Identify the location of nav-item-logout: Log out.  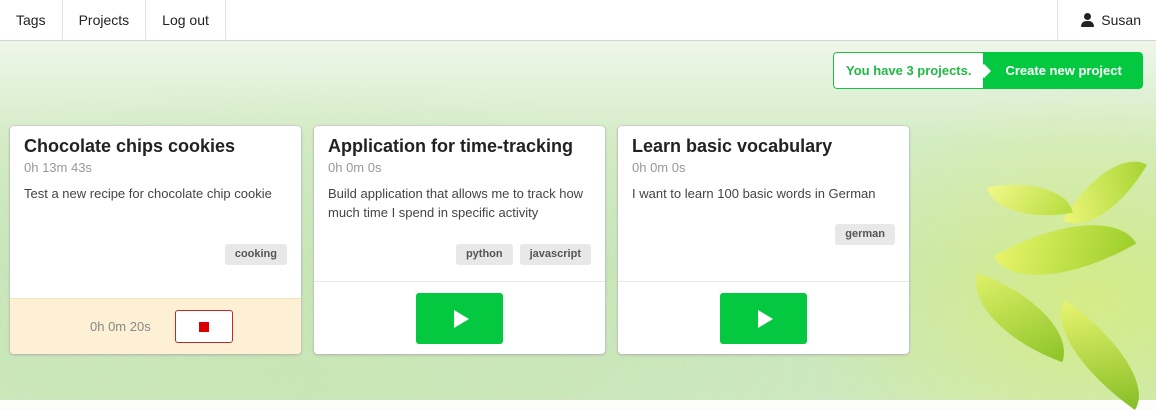
(186, 20).